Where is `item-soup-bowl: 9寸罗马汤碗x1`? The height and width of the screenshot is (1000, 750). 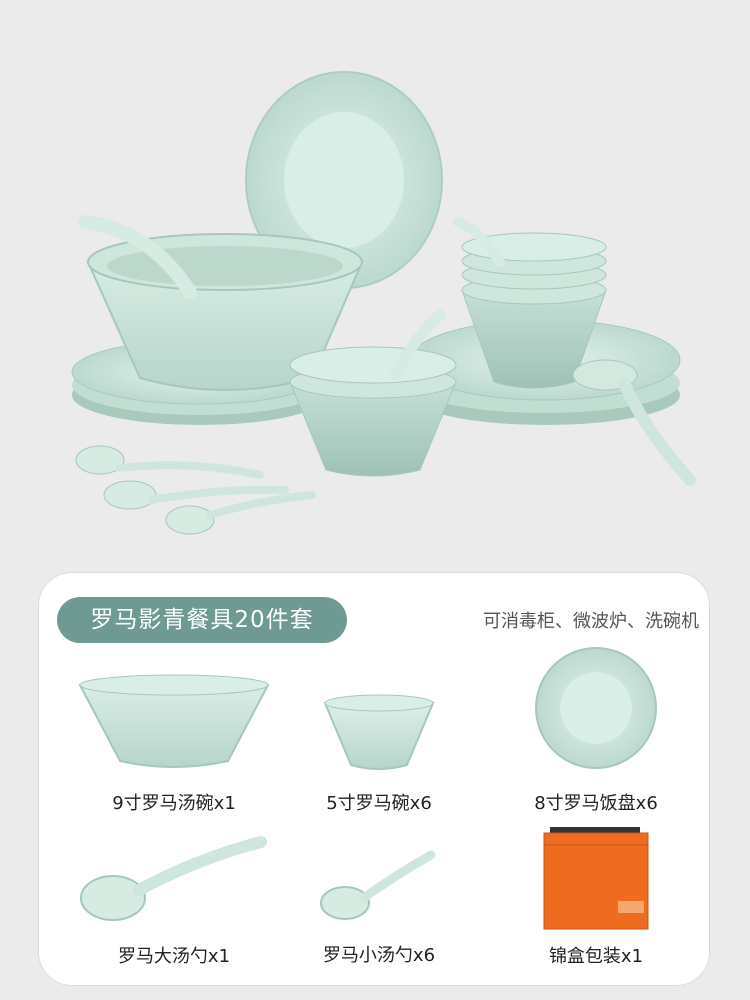
item-soup-bowl: 9寸罗马汤碗x1 is located at coordinates (174, 743).